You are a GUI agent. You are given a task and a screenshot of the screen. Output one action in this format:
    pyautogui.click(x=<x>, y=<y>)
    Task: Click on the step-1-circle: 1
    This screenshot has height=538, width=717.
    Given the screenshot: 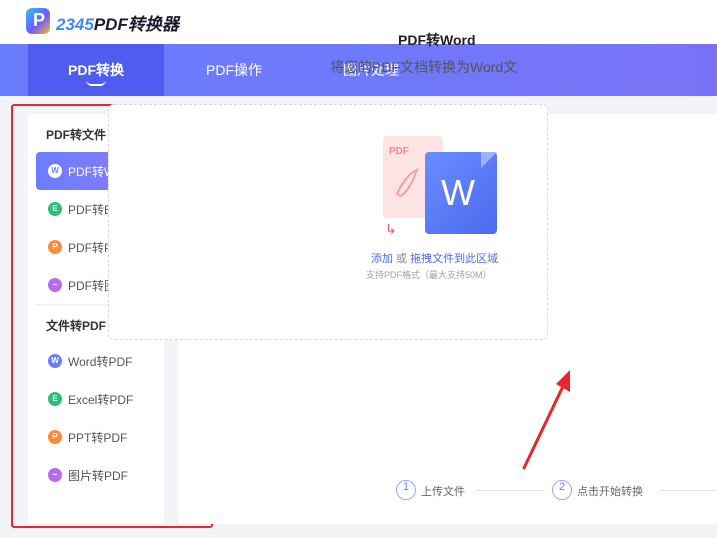 What is the action you would take?
    pyautogui.click(x=406, y=490)
    